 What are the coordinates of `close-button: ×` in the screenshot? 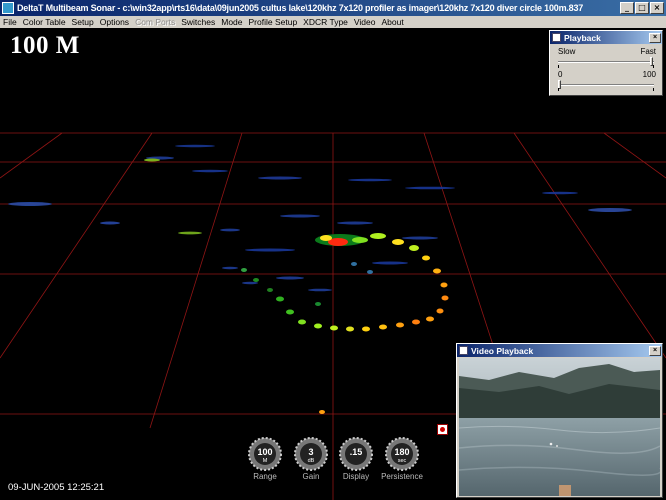 It's located at (657, 8).